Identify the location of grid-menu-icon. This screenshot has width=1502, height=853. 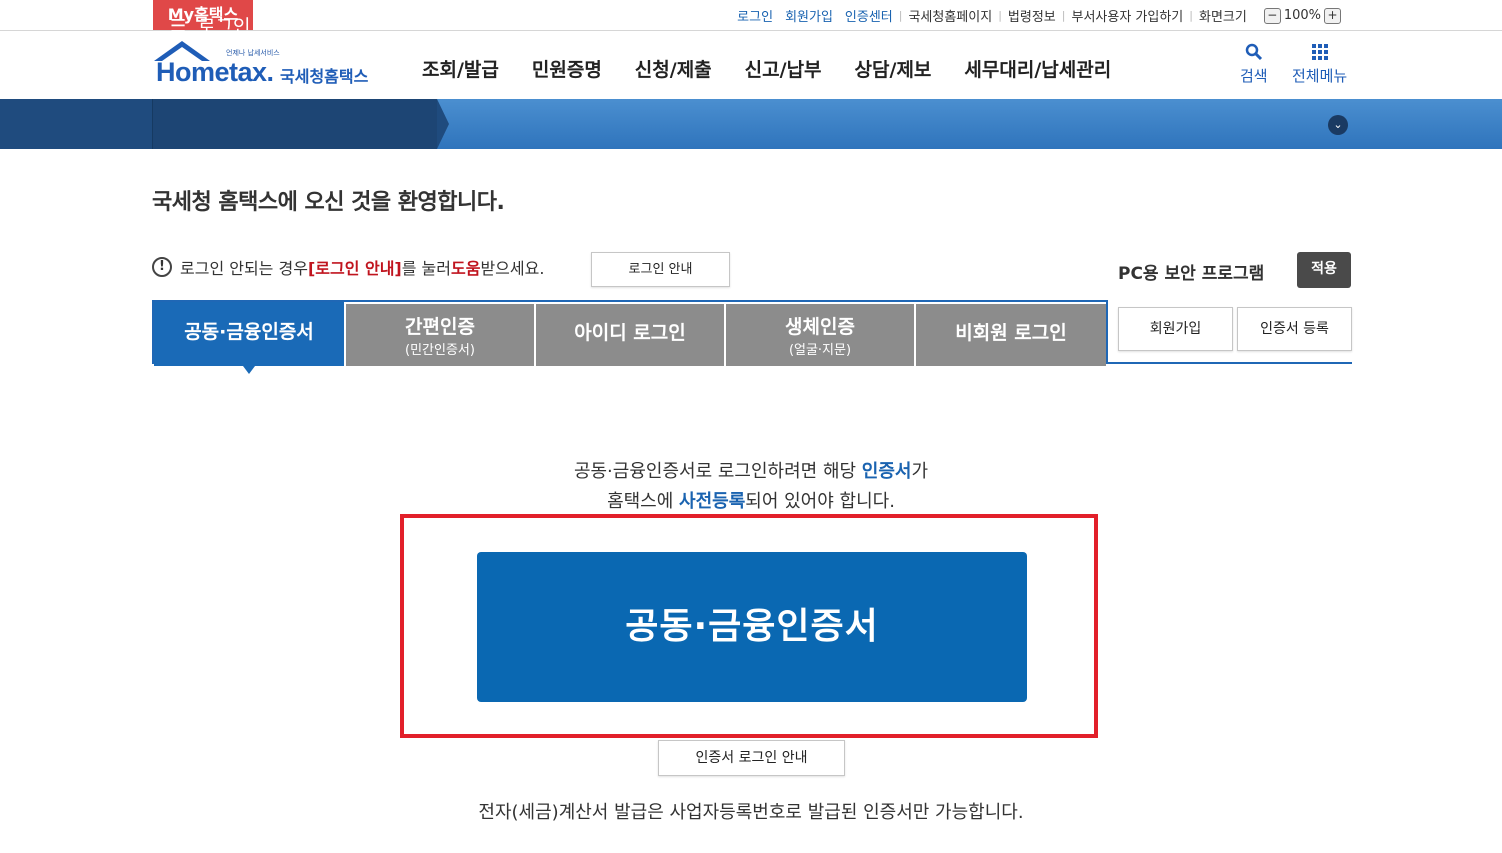
(1319, 52).